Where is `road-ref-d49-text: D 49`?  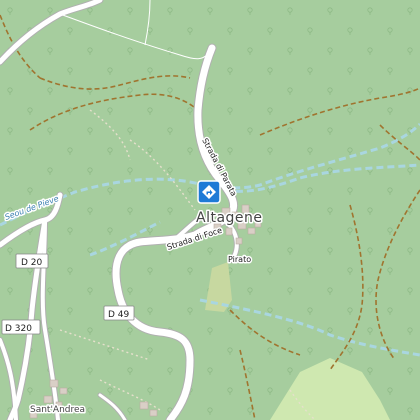
road-ref-d49-text: D 49 is located at coordinates (119, 315).